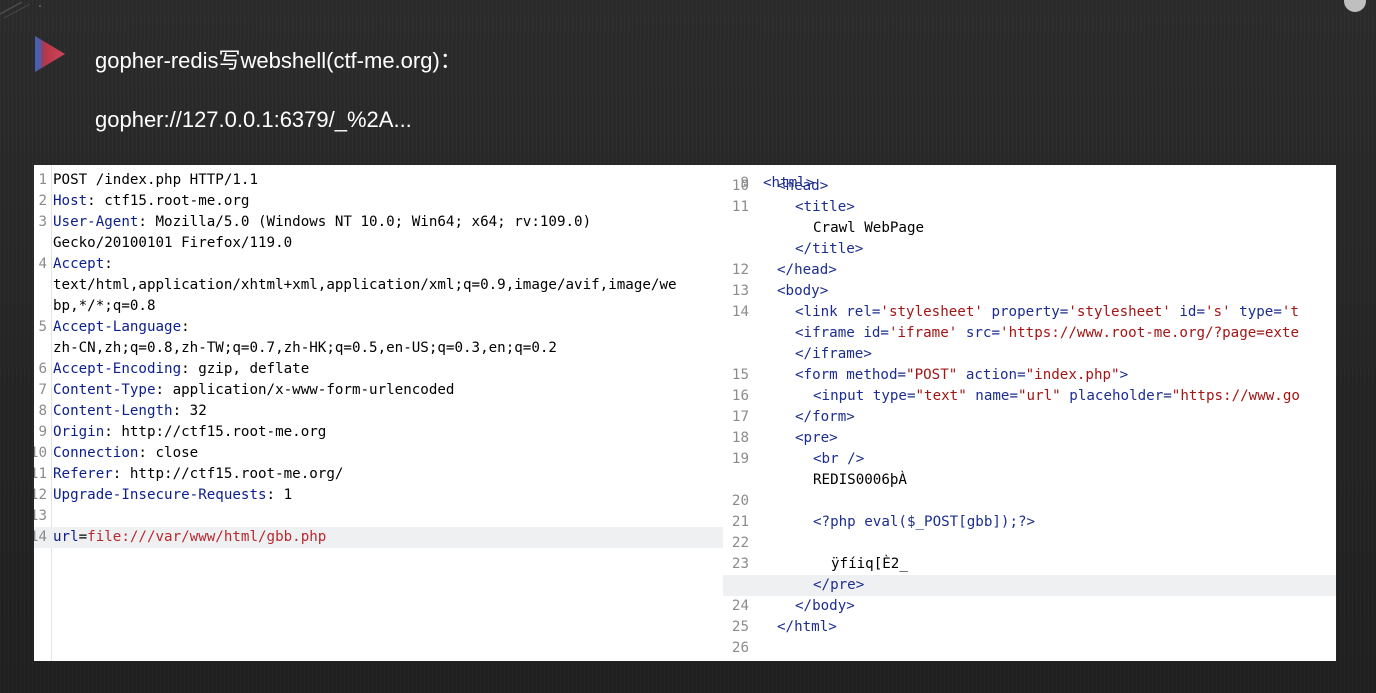  What do you see at coordinates (992, 396) in the screenshot?
I see `attribute-name: name=` at bounding box center [992, 396].